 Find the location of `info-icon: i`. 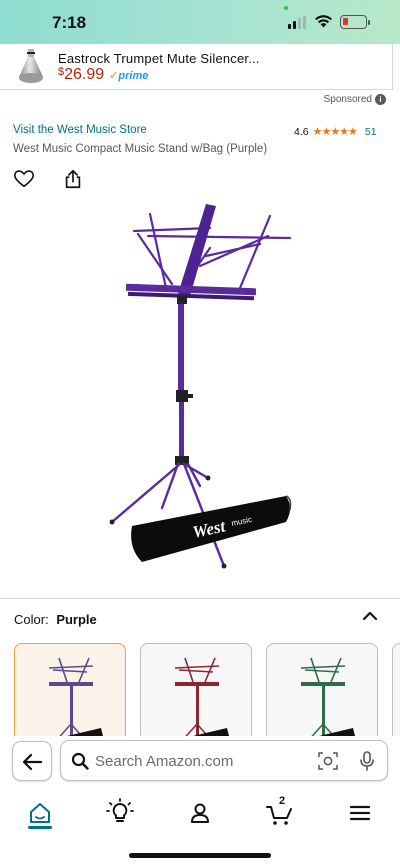

info-icon: i is located at coordinates (380, 99).